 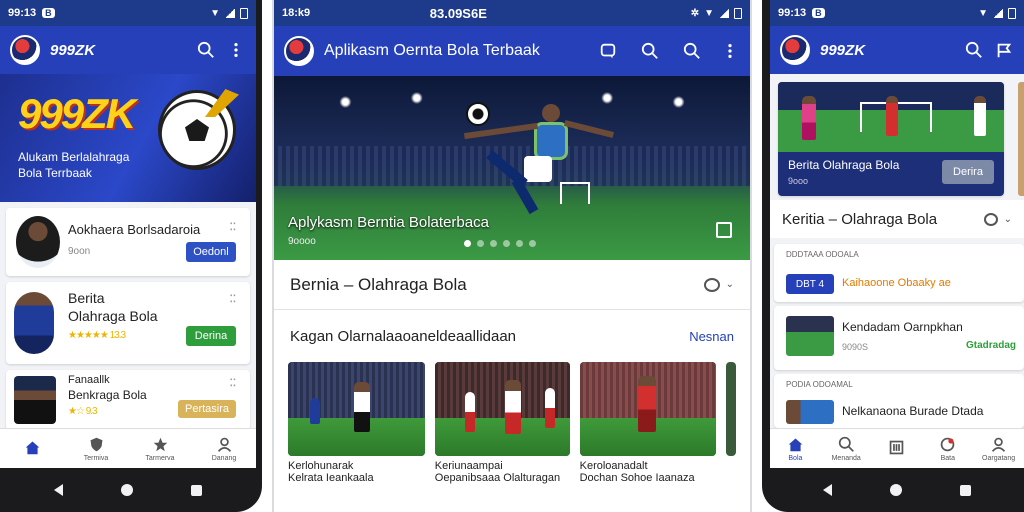 What do you see at coordinates (1004, 50) in the screenshot?
I see `flag-icon` at bounding box center [1004, 50].